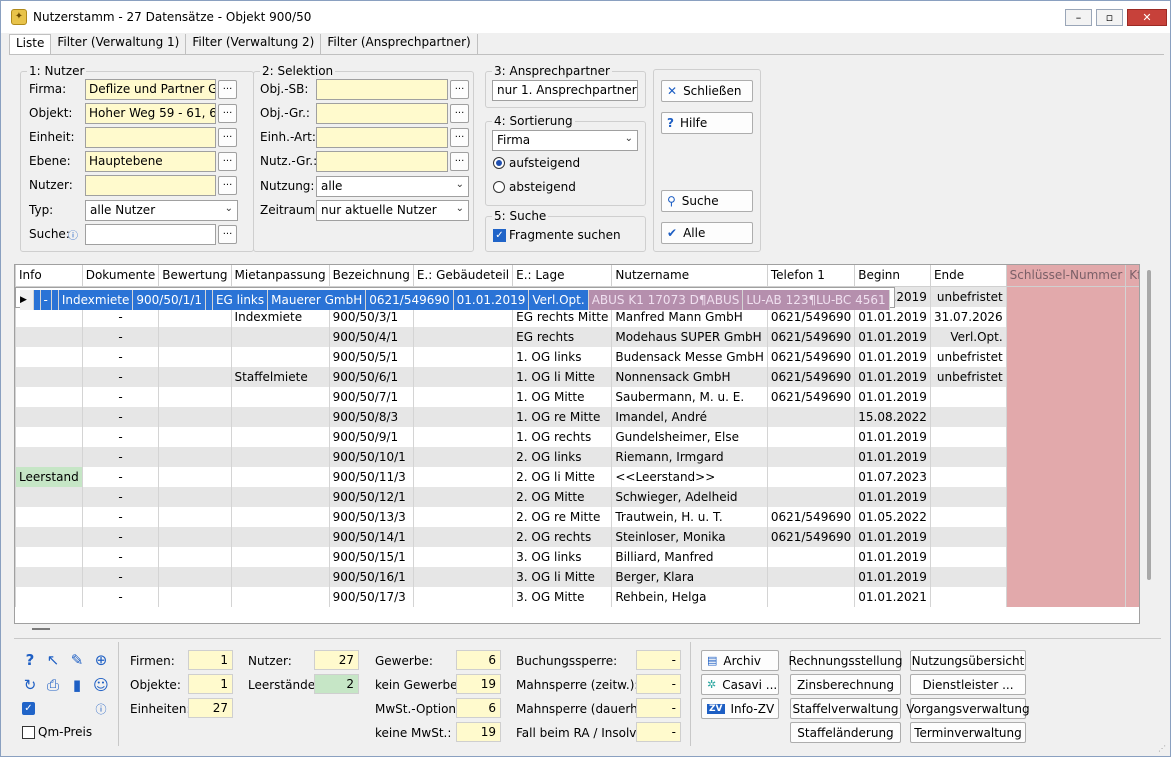  What do you see at coordinates (41, 629) in the screenshot?
I see `horizontal-scroll-thumb` at bounding box center [41, 629].